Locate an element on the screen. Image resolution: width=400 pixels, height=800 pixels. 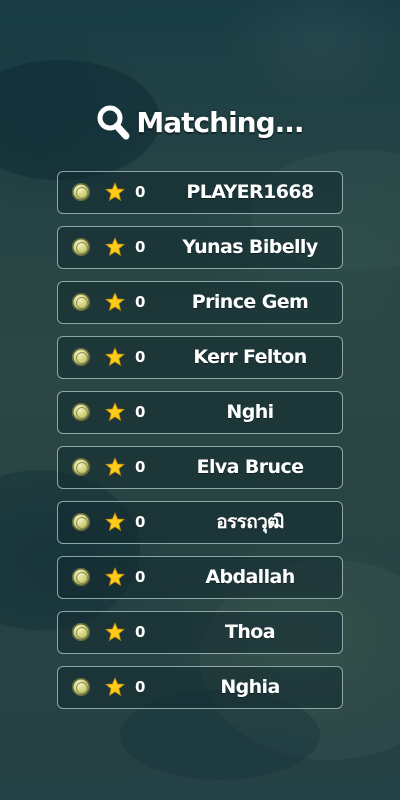
player-row: 0 อรรถวุฒิ is located at coordinates (200, 522).